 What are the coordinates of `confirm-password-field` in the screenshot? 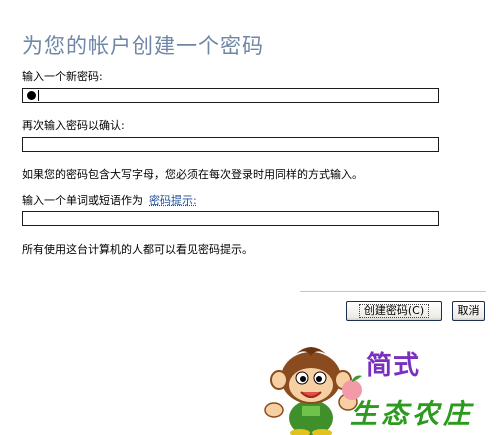 It's located at (230, 144).